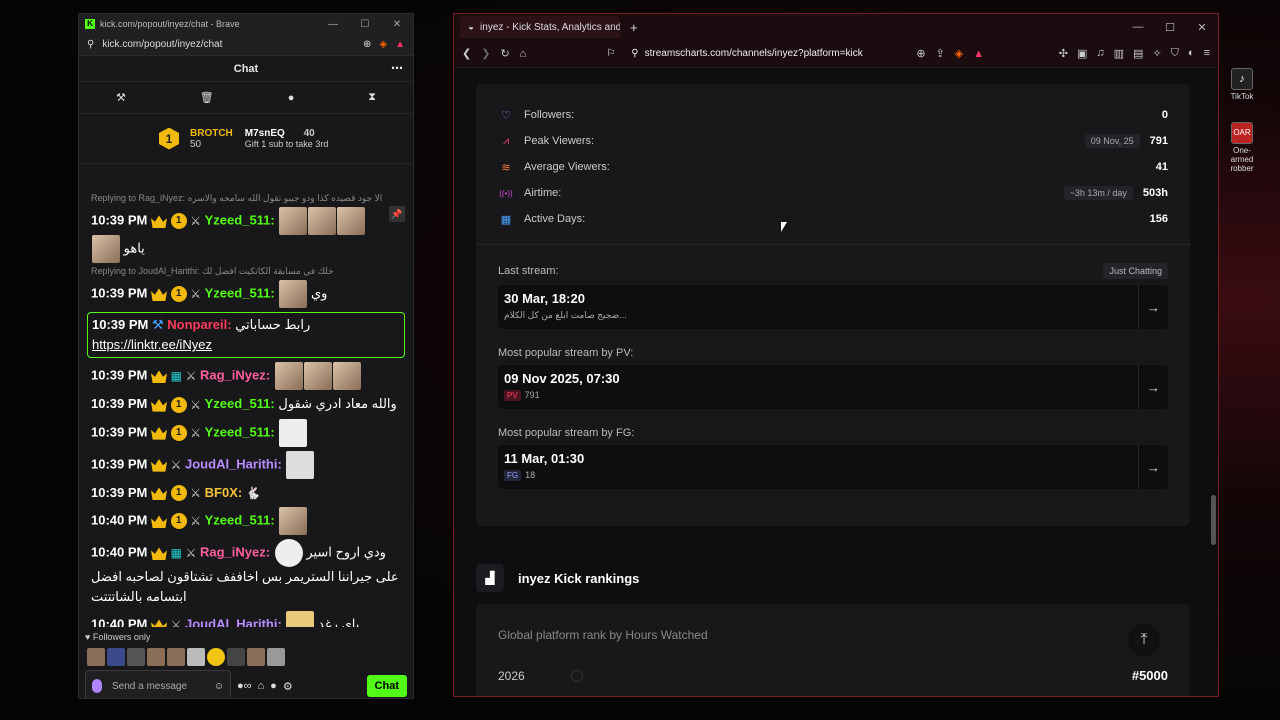 The image size is (1280, 720). What do you see at coordinates (224, 492) in the screenshot?
I see `username: BF0X:` at bounding box center [224, 492].